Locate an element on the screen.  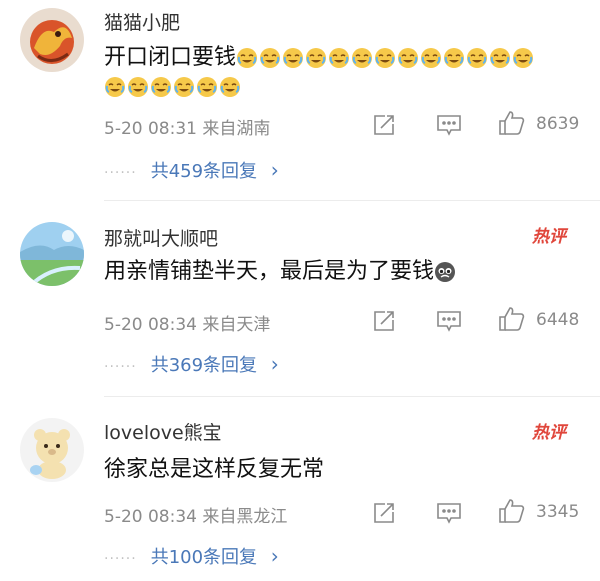
comment-text: 开口闭口要钱 is located at coordinates (319, 58).